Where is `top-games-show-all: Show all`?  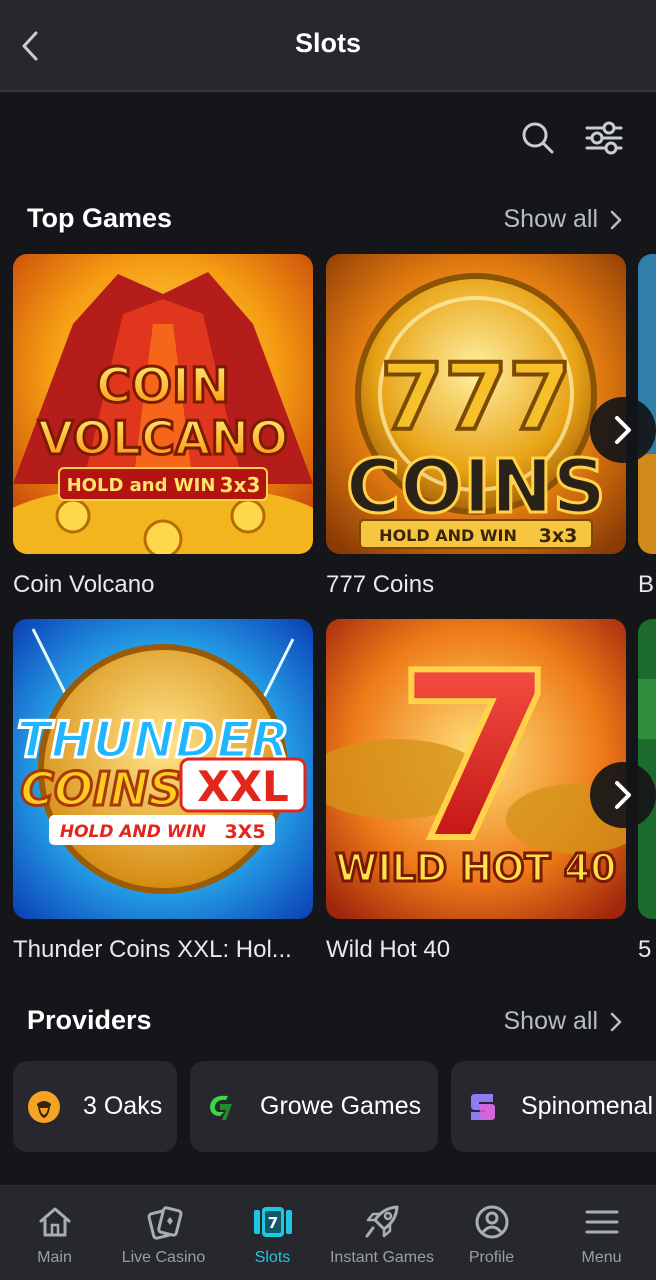
top-games-show-all: Show all is located at coordinates (563, 219).